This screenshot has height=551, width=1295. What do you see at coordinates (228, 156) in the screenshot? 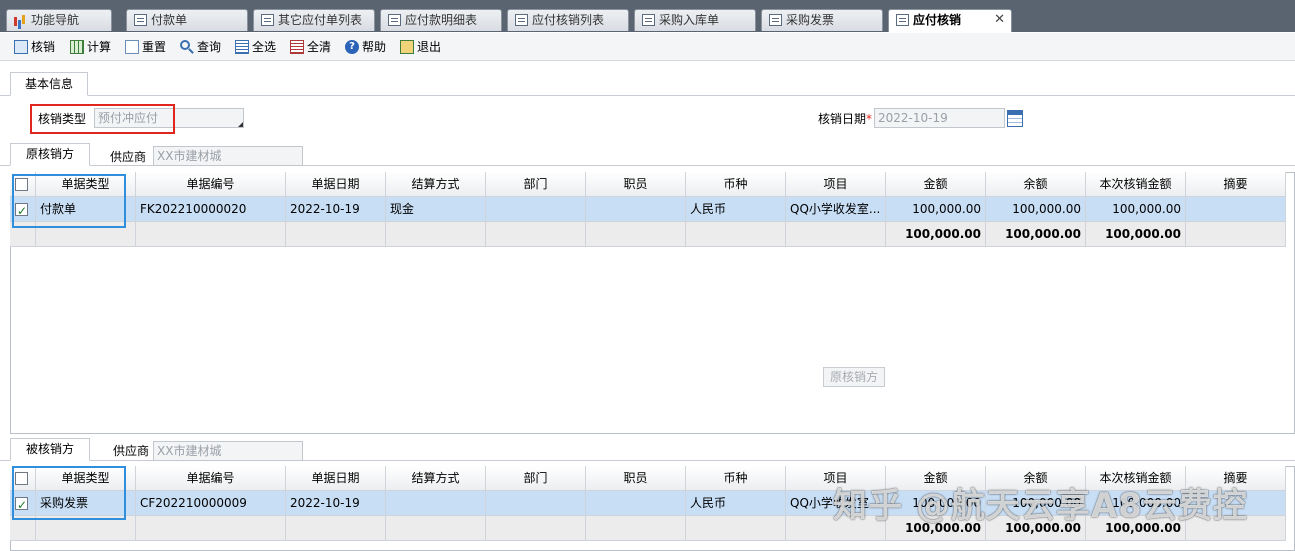
I see `source-supplier-field: XX市建材城` at bounding box center [228, 156].